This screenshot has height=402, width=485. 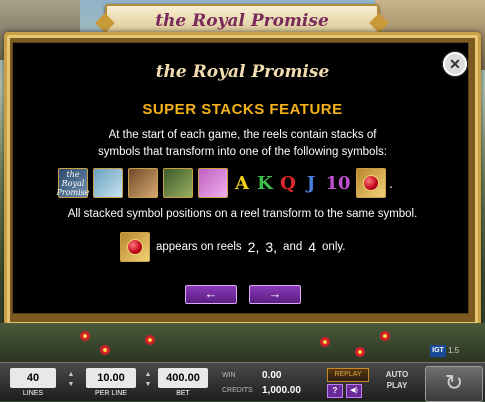 What do you see at coordinates (33, 393) in the screenshot?
I see `lines-label: LINES` at bounding box center [33, 393].